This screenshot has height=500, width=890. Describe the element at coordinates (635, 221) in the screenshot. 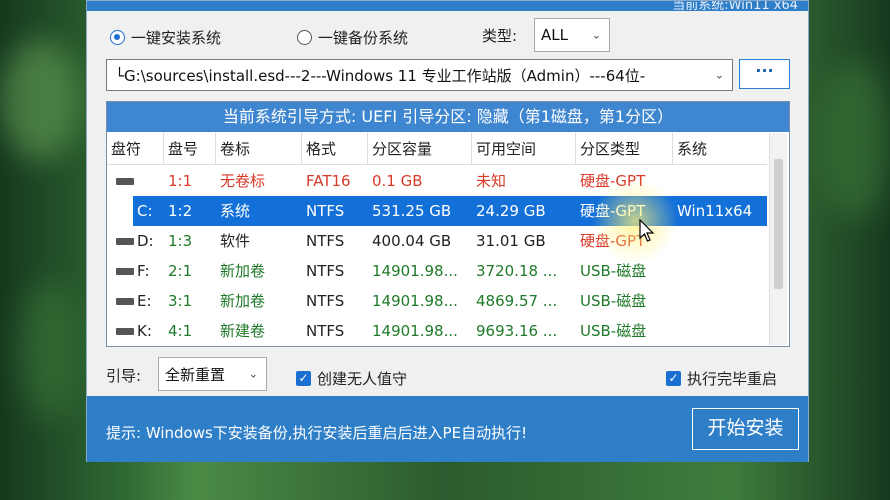

I see `cursor-highlight` at that location.